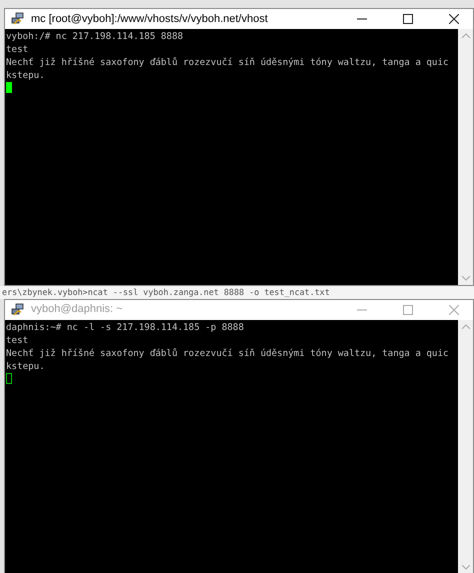 This screenshot has width=474, height=573. What do you see at coordinates (166, 292) in the screenshot?
I see `console-text: ers\zbynek.vyboh>ncat --ssl vyboh.zanga.net 8888 -o test_ncat.txt` at bounding box center [166, 292].